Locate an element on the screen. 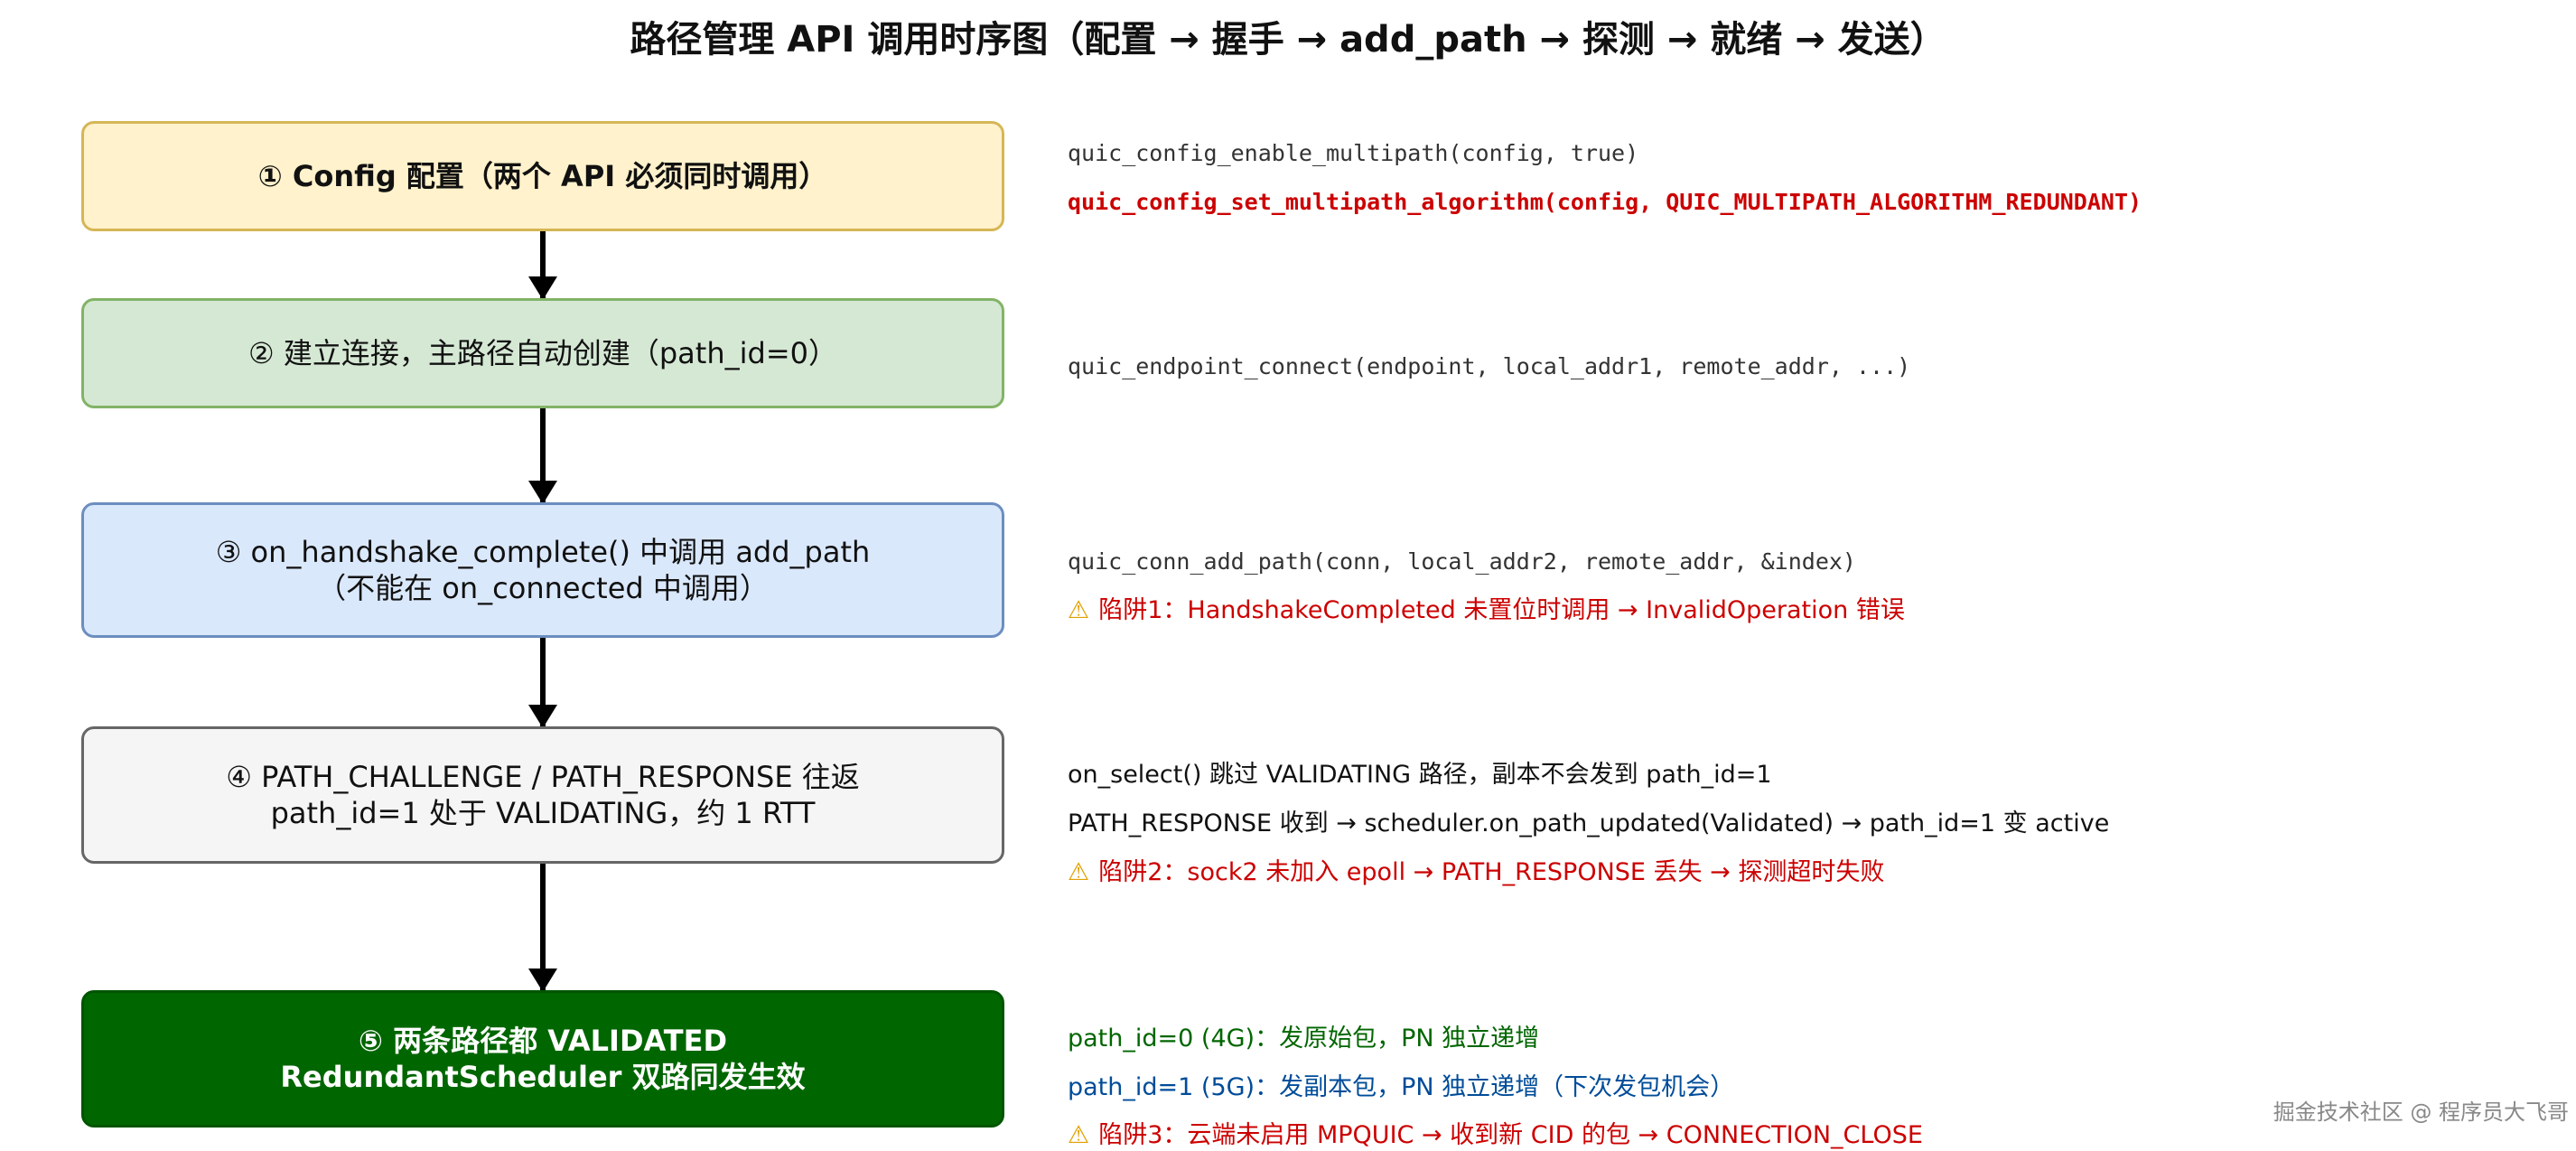  step-connect-label: ② 建立连接，主路径自动创建（path_id=0） is located at coordinates (542, 353).